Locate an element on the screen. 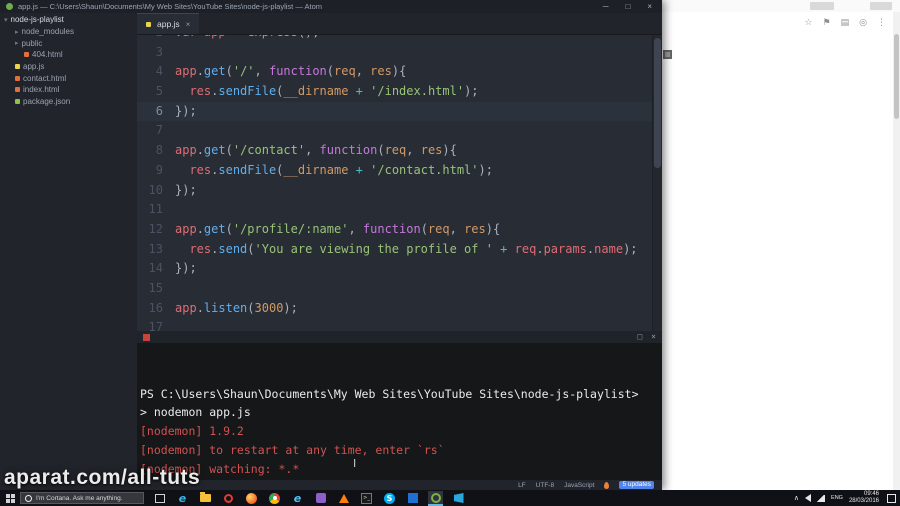 Image resolution: width=900 pixels, height=506 pixels. status-item-lf: LF is located at coordinates (522, 485).